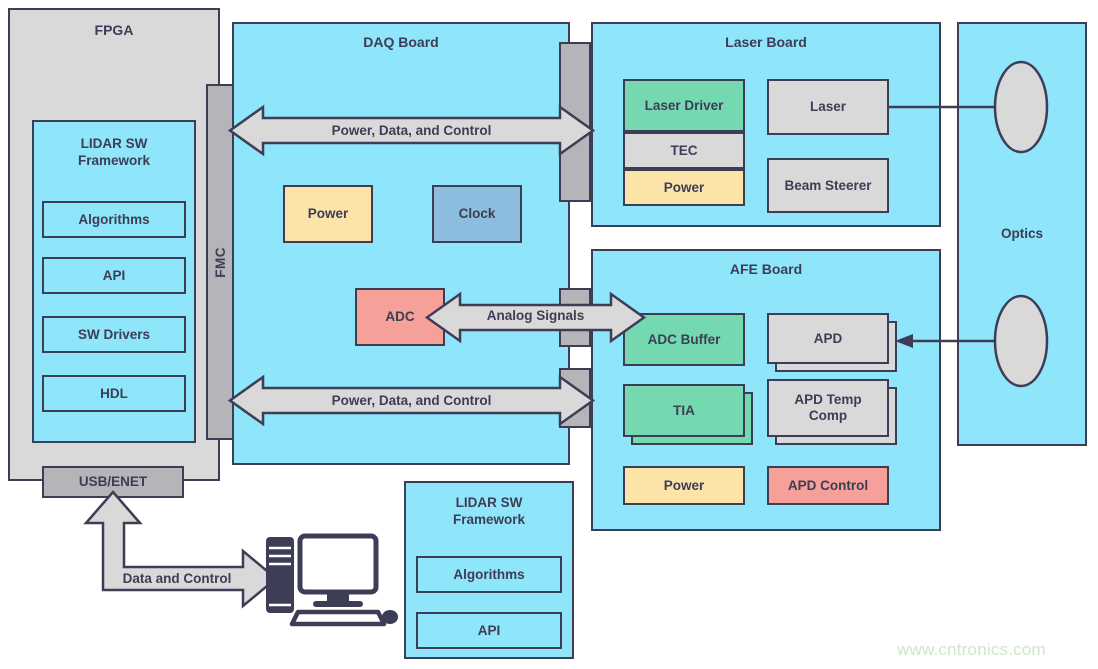 The image size is (1098, 669). I want to click on usb-enet-connector: USB/ENET, so click(113, 482).